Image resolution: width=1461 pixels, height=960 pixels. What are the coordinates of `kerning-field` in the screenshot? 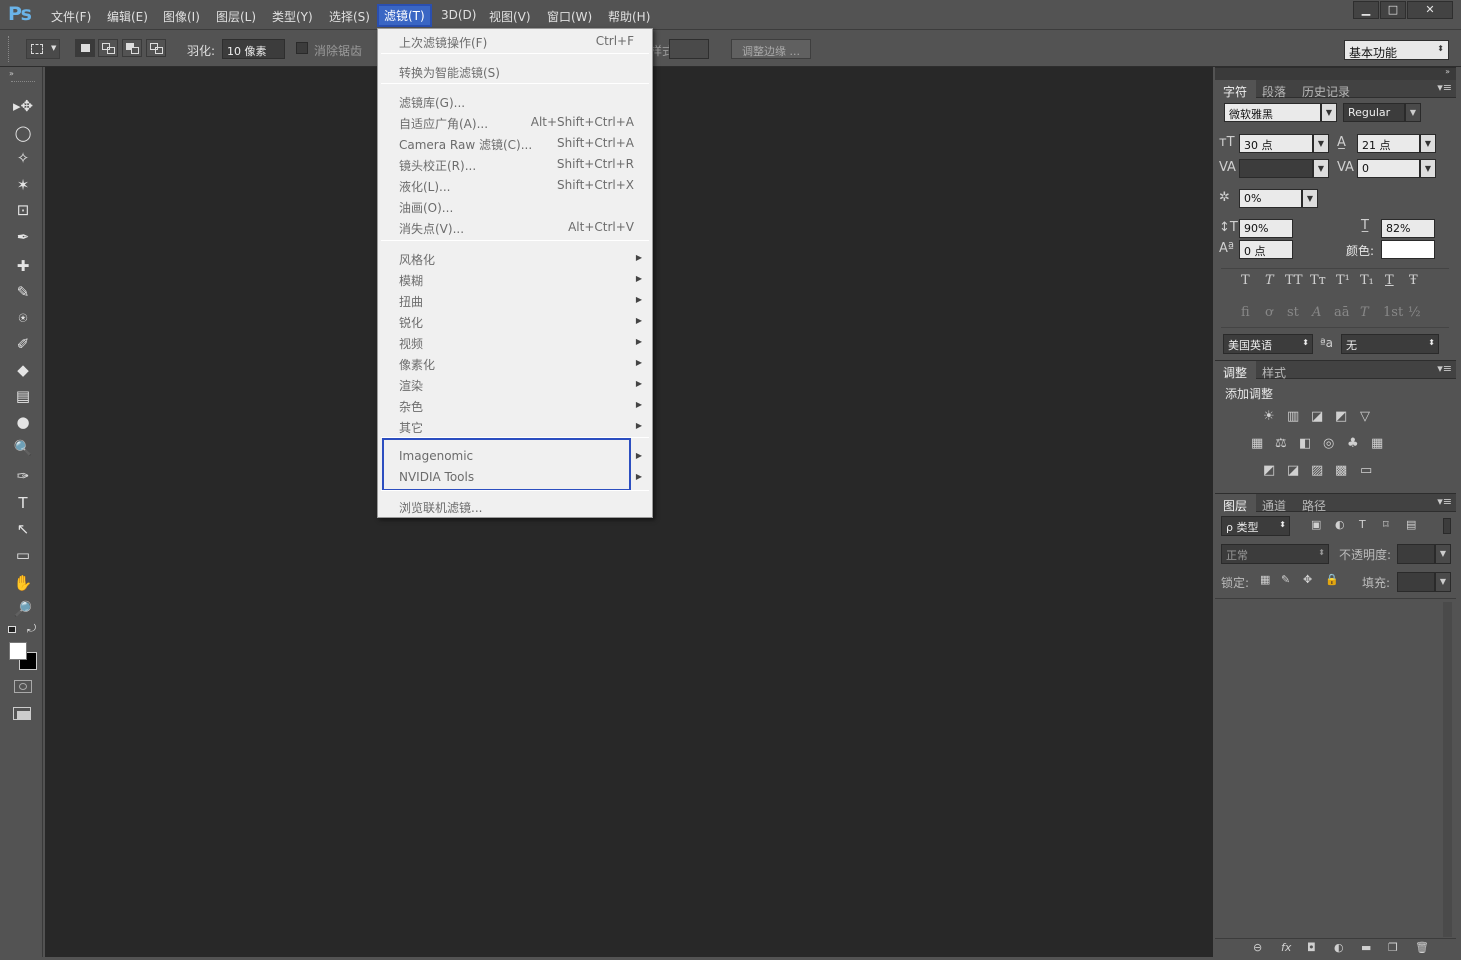 It's located at (1276, 168).